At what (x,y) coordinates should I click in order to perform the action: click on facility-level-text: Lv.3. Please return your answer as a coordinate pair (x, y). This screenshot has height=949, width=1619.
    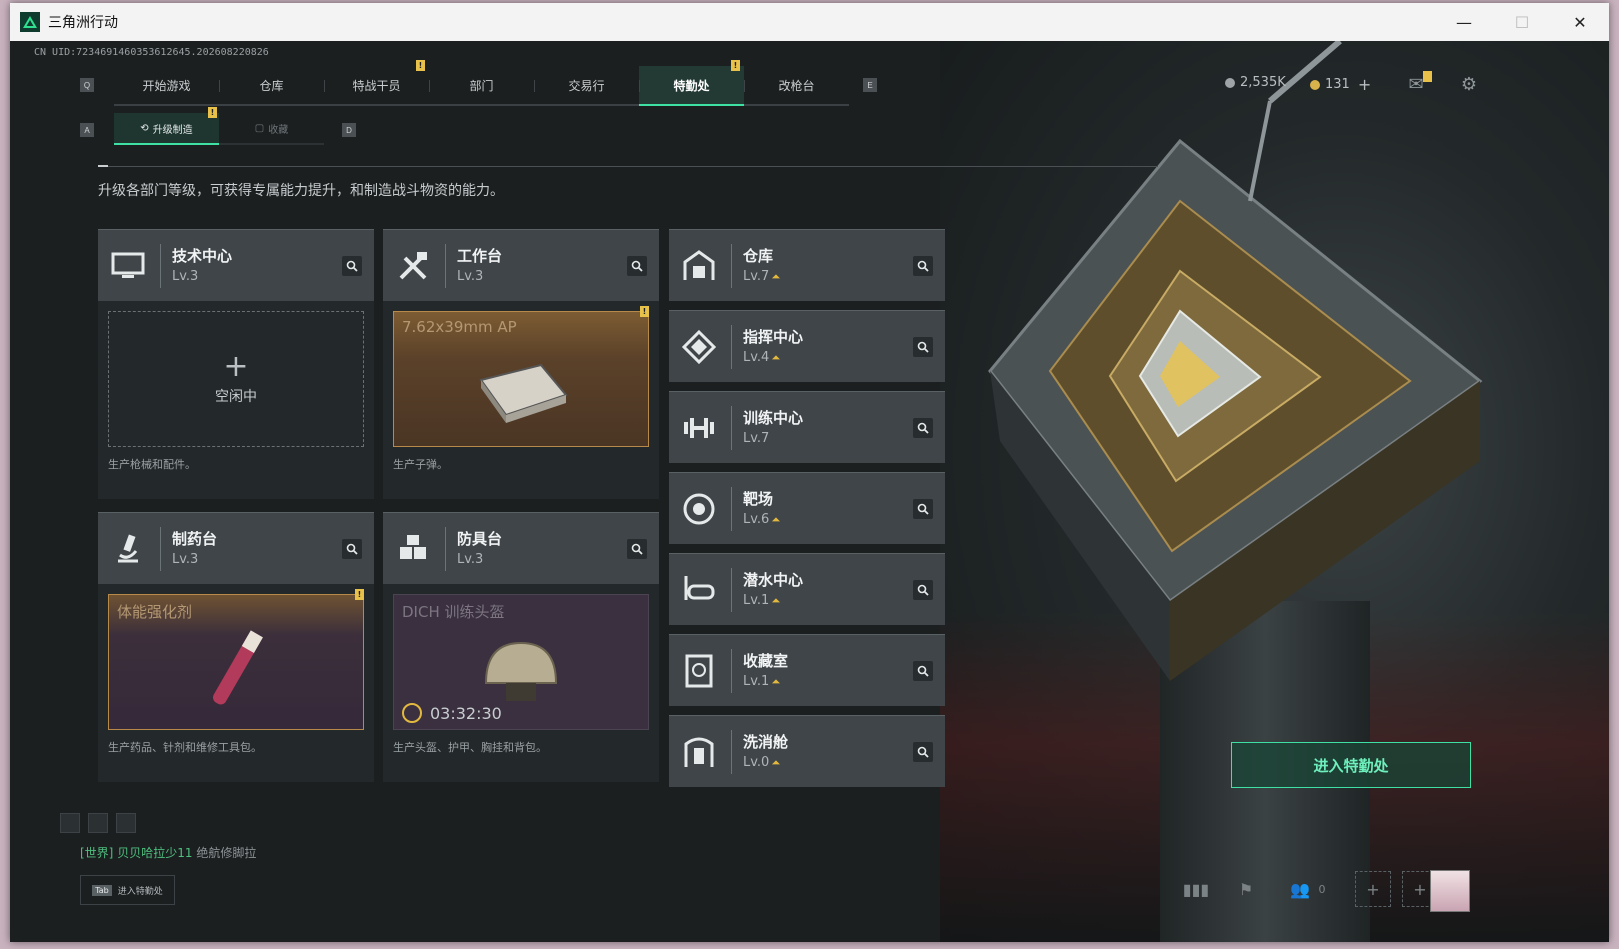
    Looking at the image, I should click on (185, 276).